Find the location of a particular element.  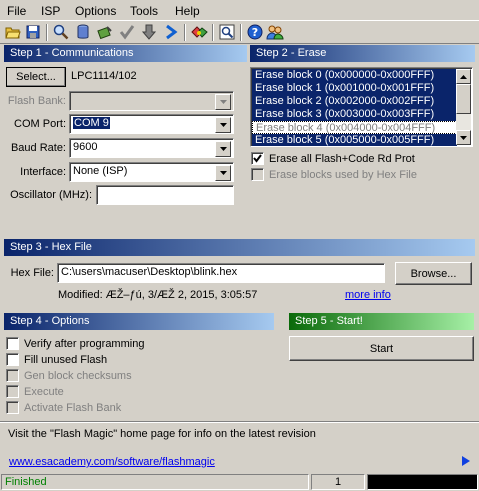

checkbox-checked is located at coordinates (257, 158).